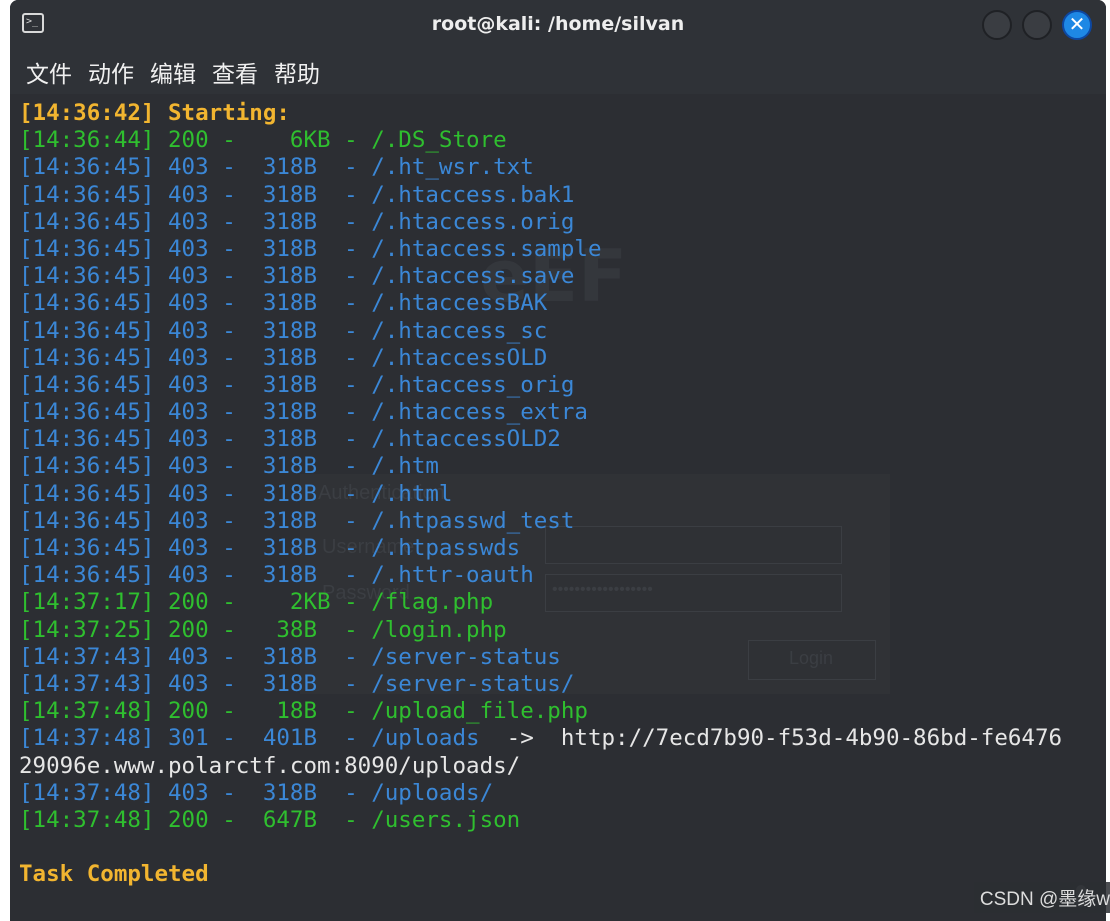  I want to click on terminal-line: [14:37:25] 200 - 38B - /login.php, so click(540, 630).